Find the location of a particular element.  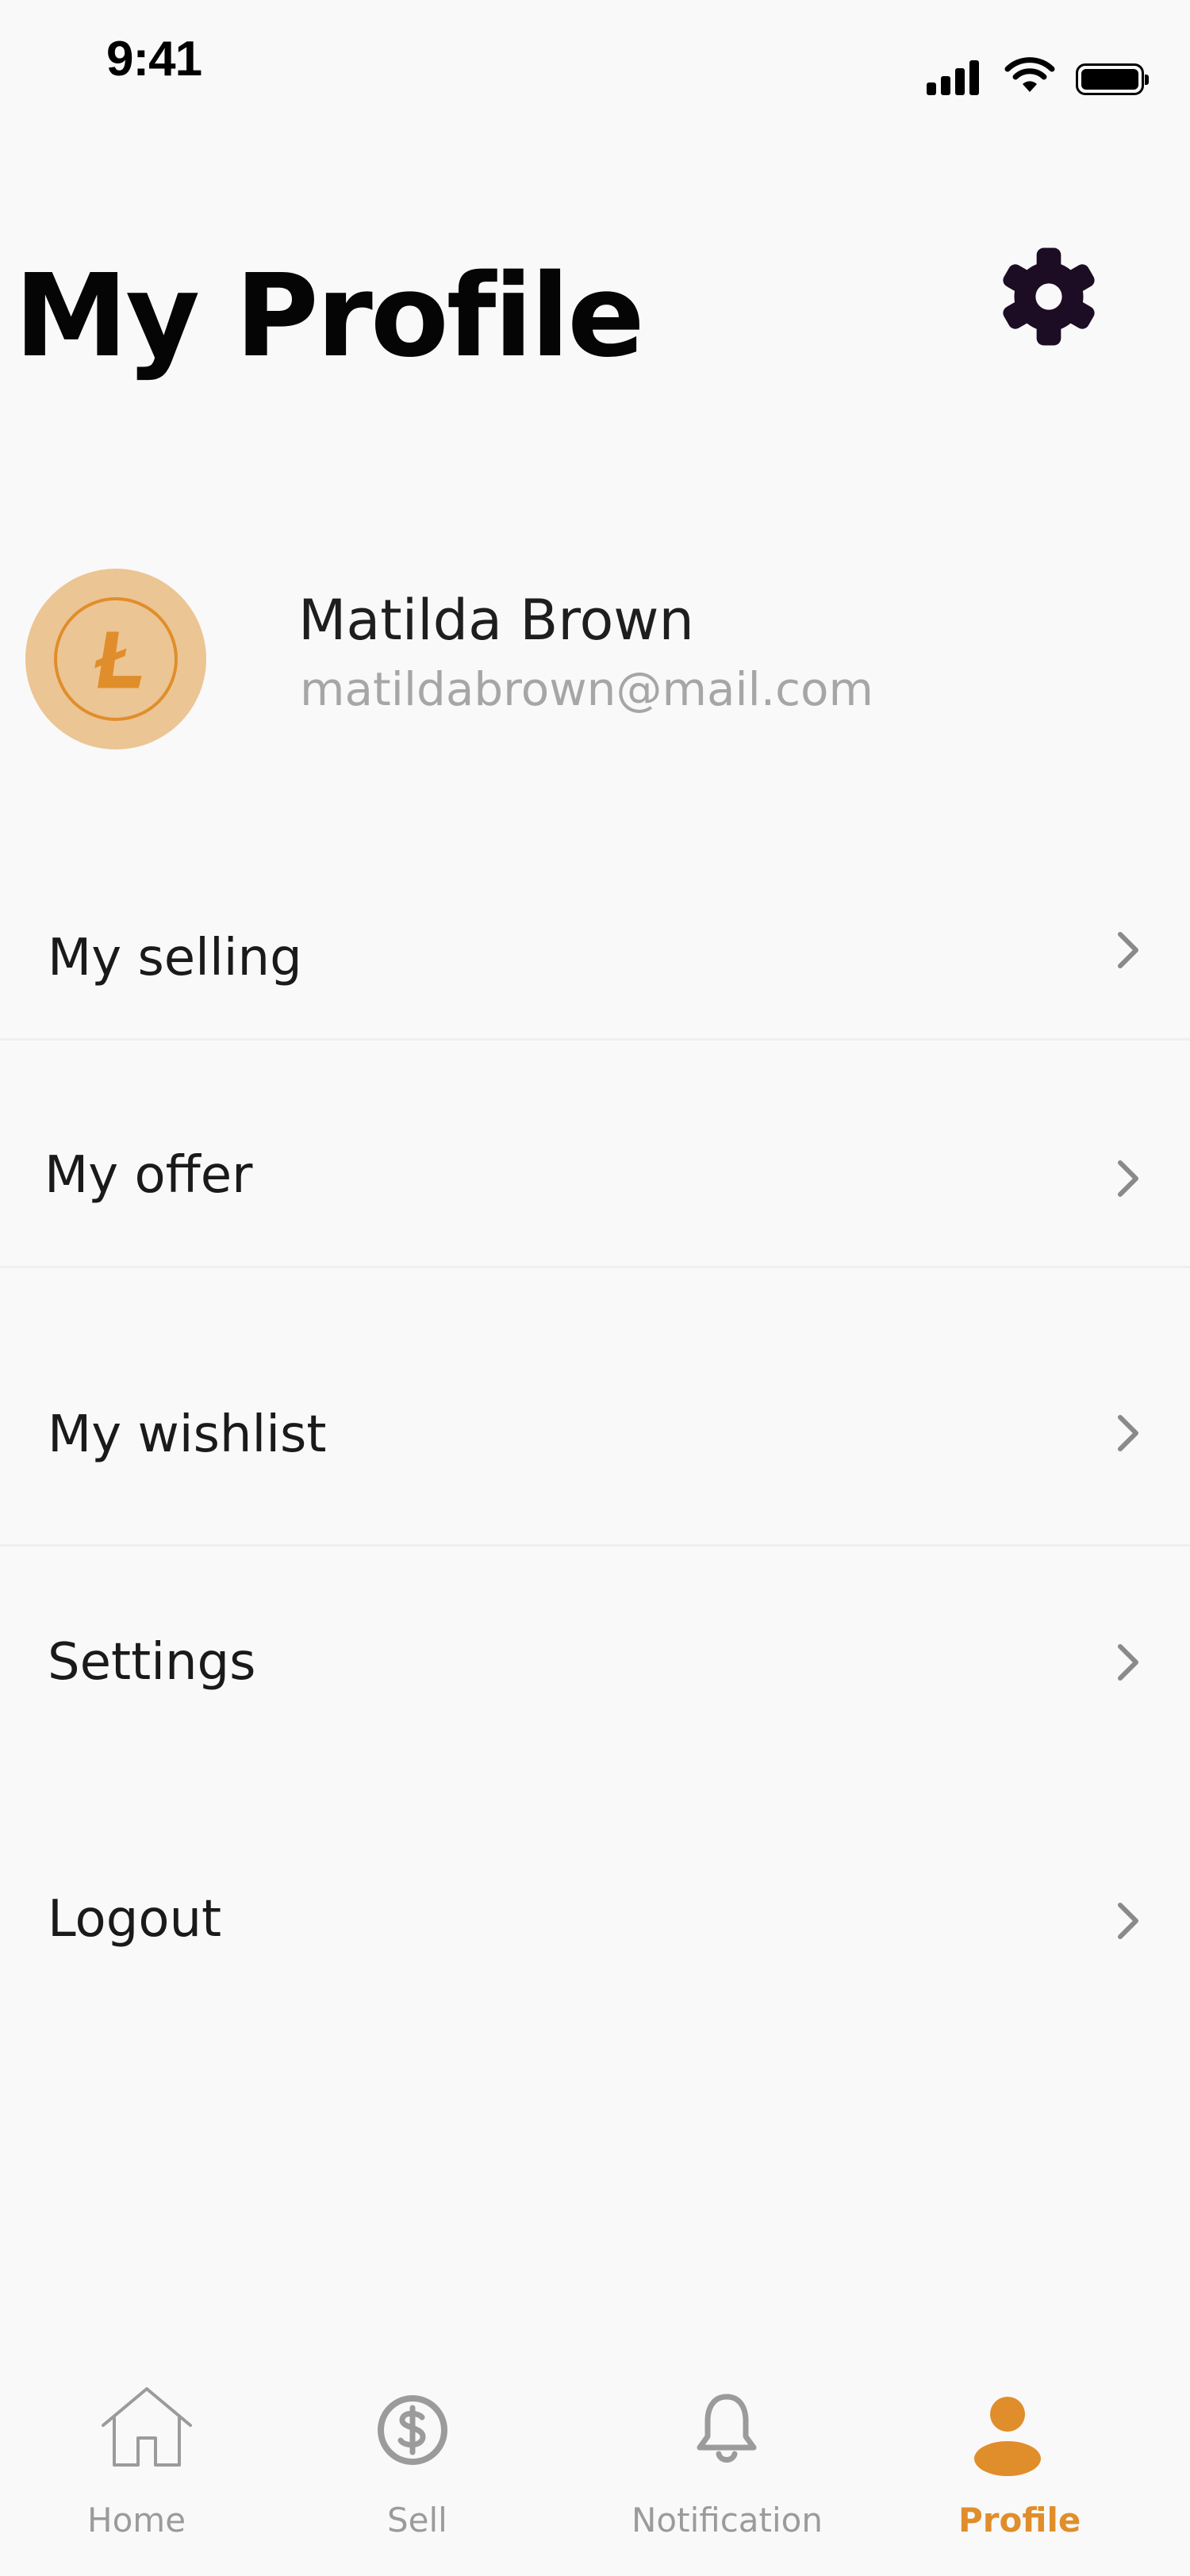

menu-item-label: Logout is located at coordinates (135, 1919).